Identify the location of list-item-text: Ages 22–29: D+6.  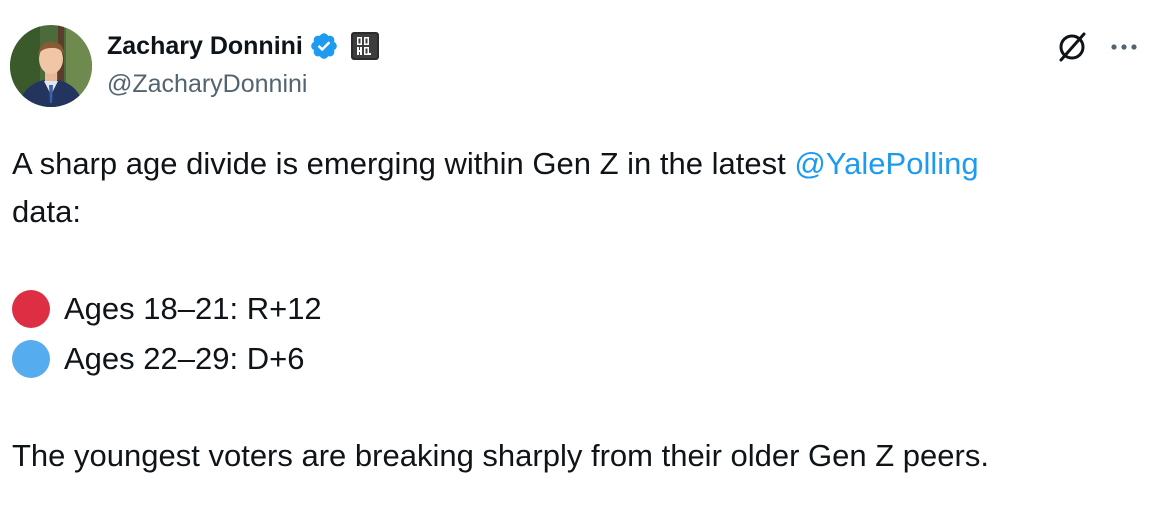
(184, 358).